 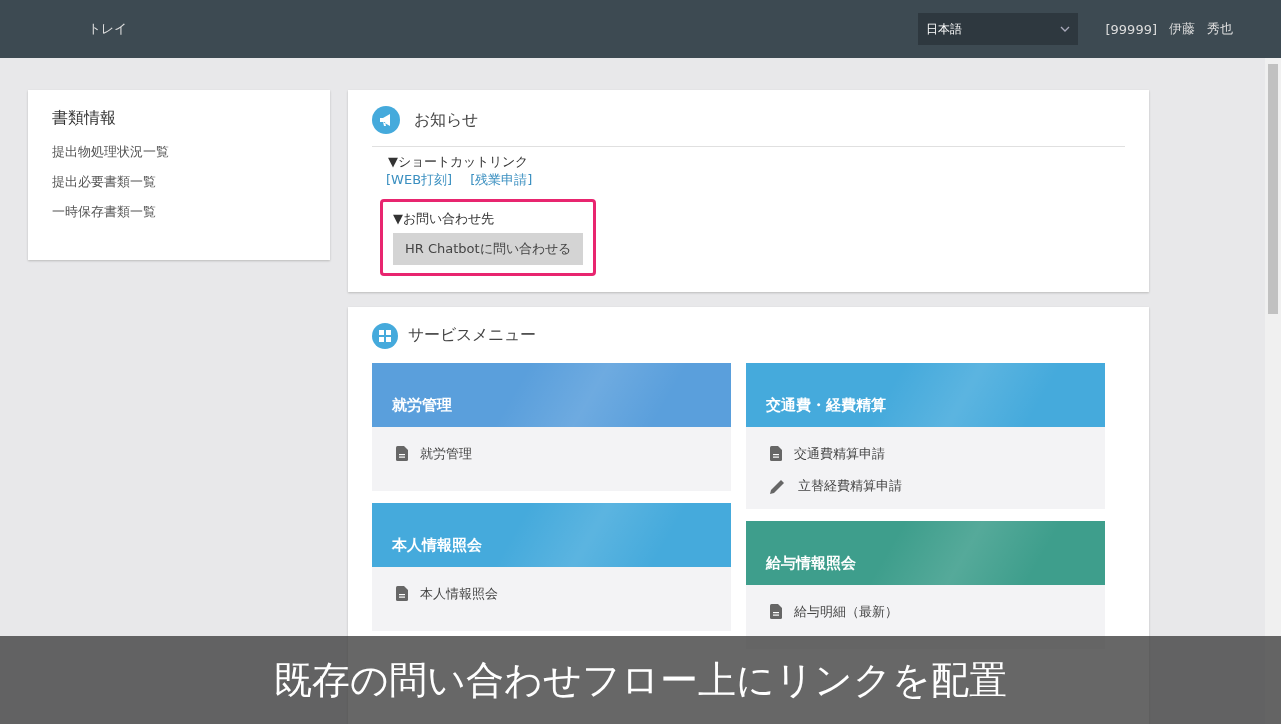 I want to click on language-select: 日本語, so click(x=997, y=29).